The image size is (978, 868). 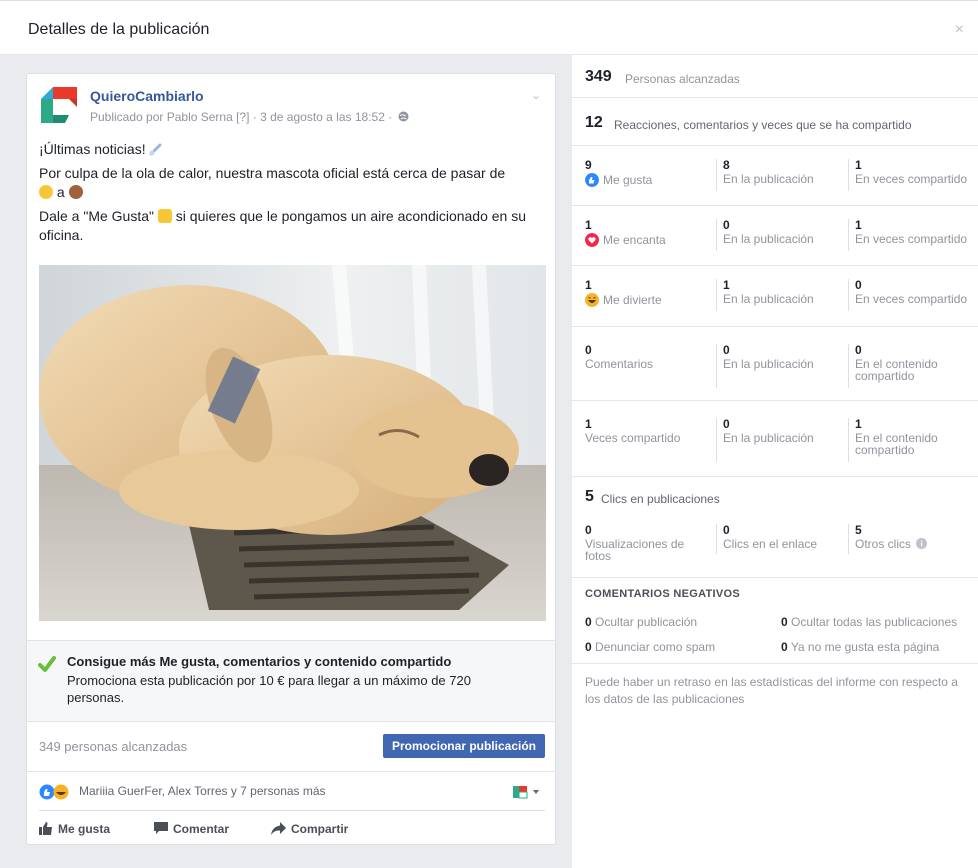 What do you see at coordinates (896, 437) in the screenshot?
I see `stat-shares-on-shares: 1 En el contenido compartido` at bounding box center [896, 437].